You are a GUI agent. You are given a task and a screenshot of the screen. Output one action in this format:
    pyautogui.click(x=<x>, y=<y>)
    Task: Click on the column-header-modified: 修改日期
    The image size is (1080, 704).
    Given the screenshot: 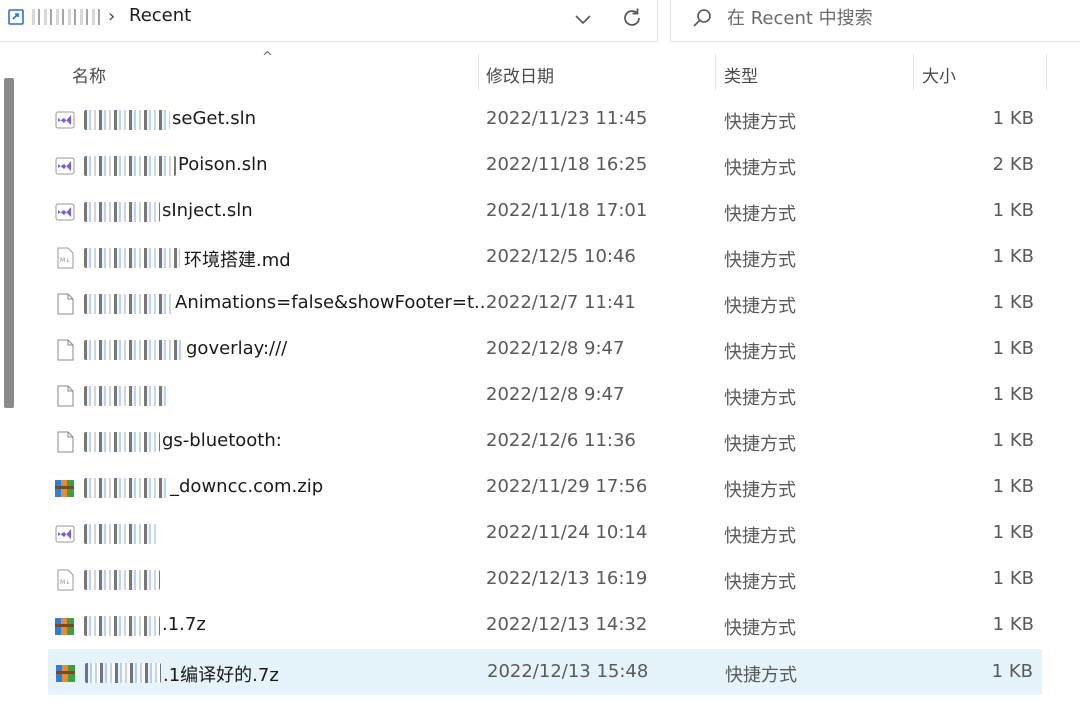 What is the action you would take?
    pyautogui.click(x=520, y=74)
    